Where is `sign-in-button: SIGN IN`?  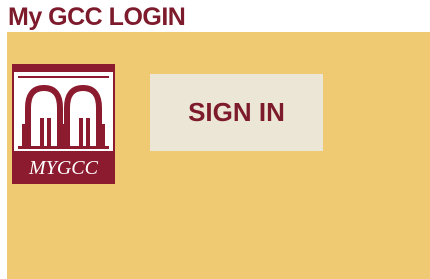 sign-in-button: SIGN IN is located at coordinates (236, 112).